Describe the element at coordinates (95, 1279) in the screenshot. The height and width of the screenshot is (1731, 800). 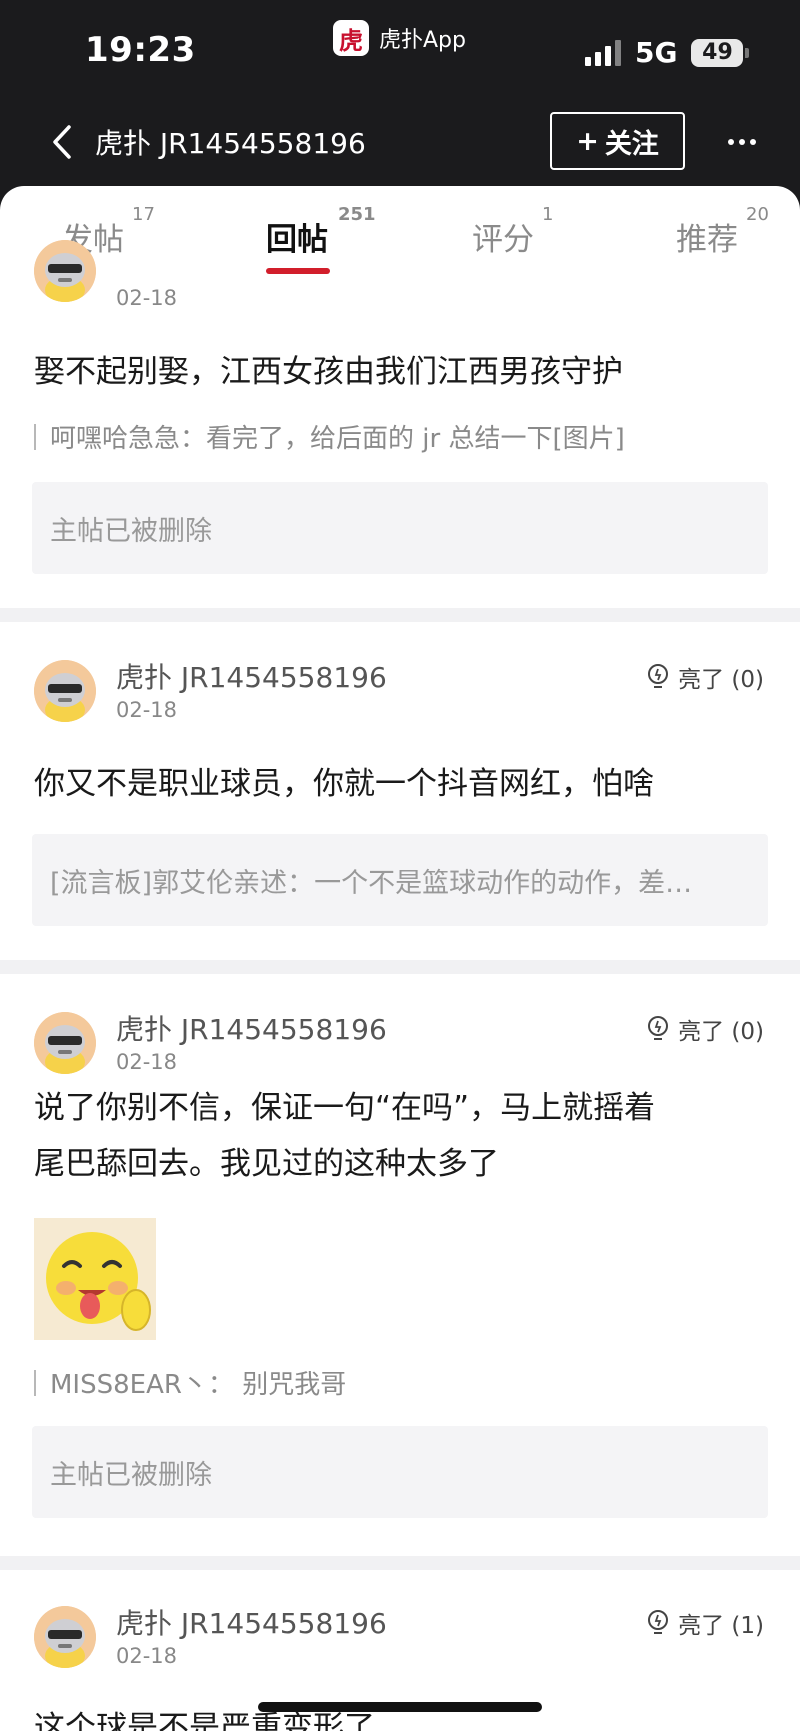
I see `emoji-sticker-image` at that location.